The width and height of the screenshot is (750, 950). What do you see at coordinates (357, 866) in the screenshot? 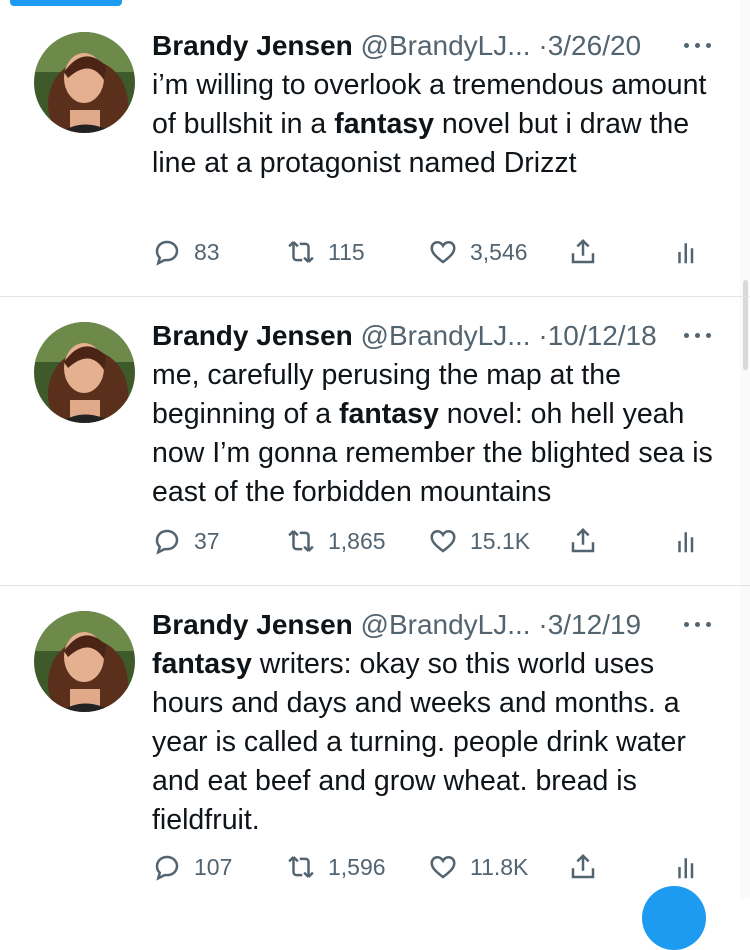
I see `retweet-count: 1,596` at bounding box center [357, 866].